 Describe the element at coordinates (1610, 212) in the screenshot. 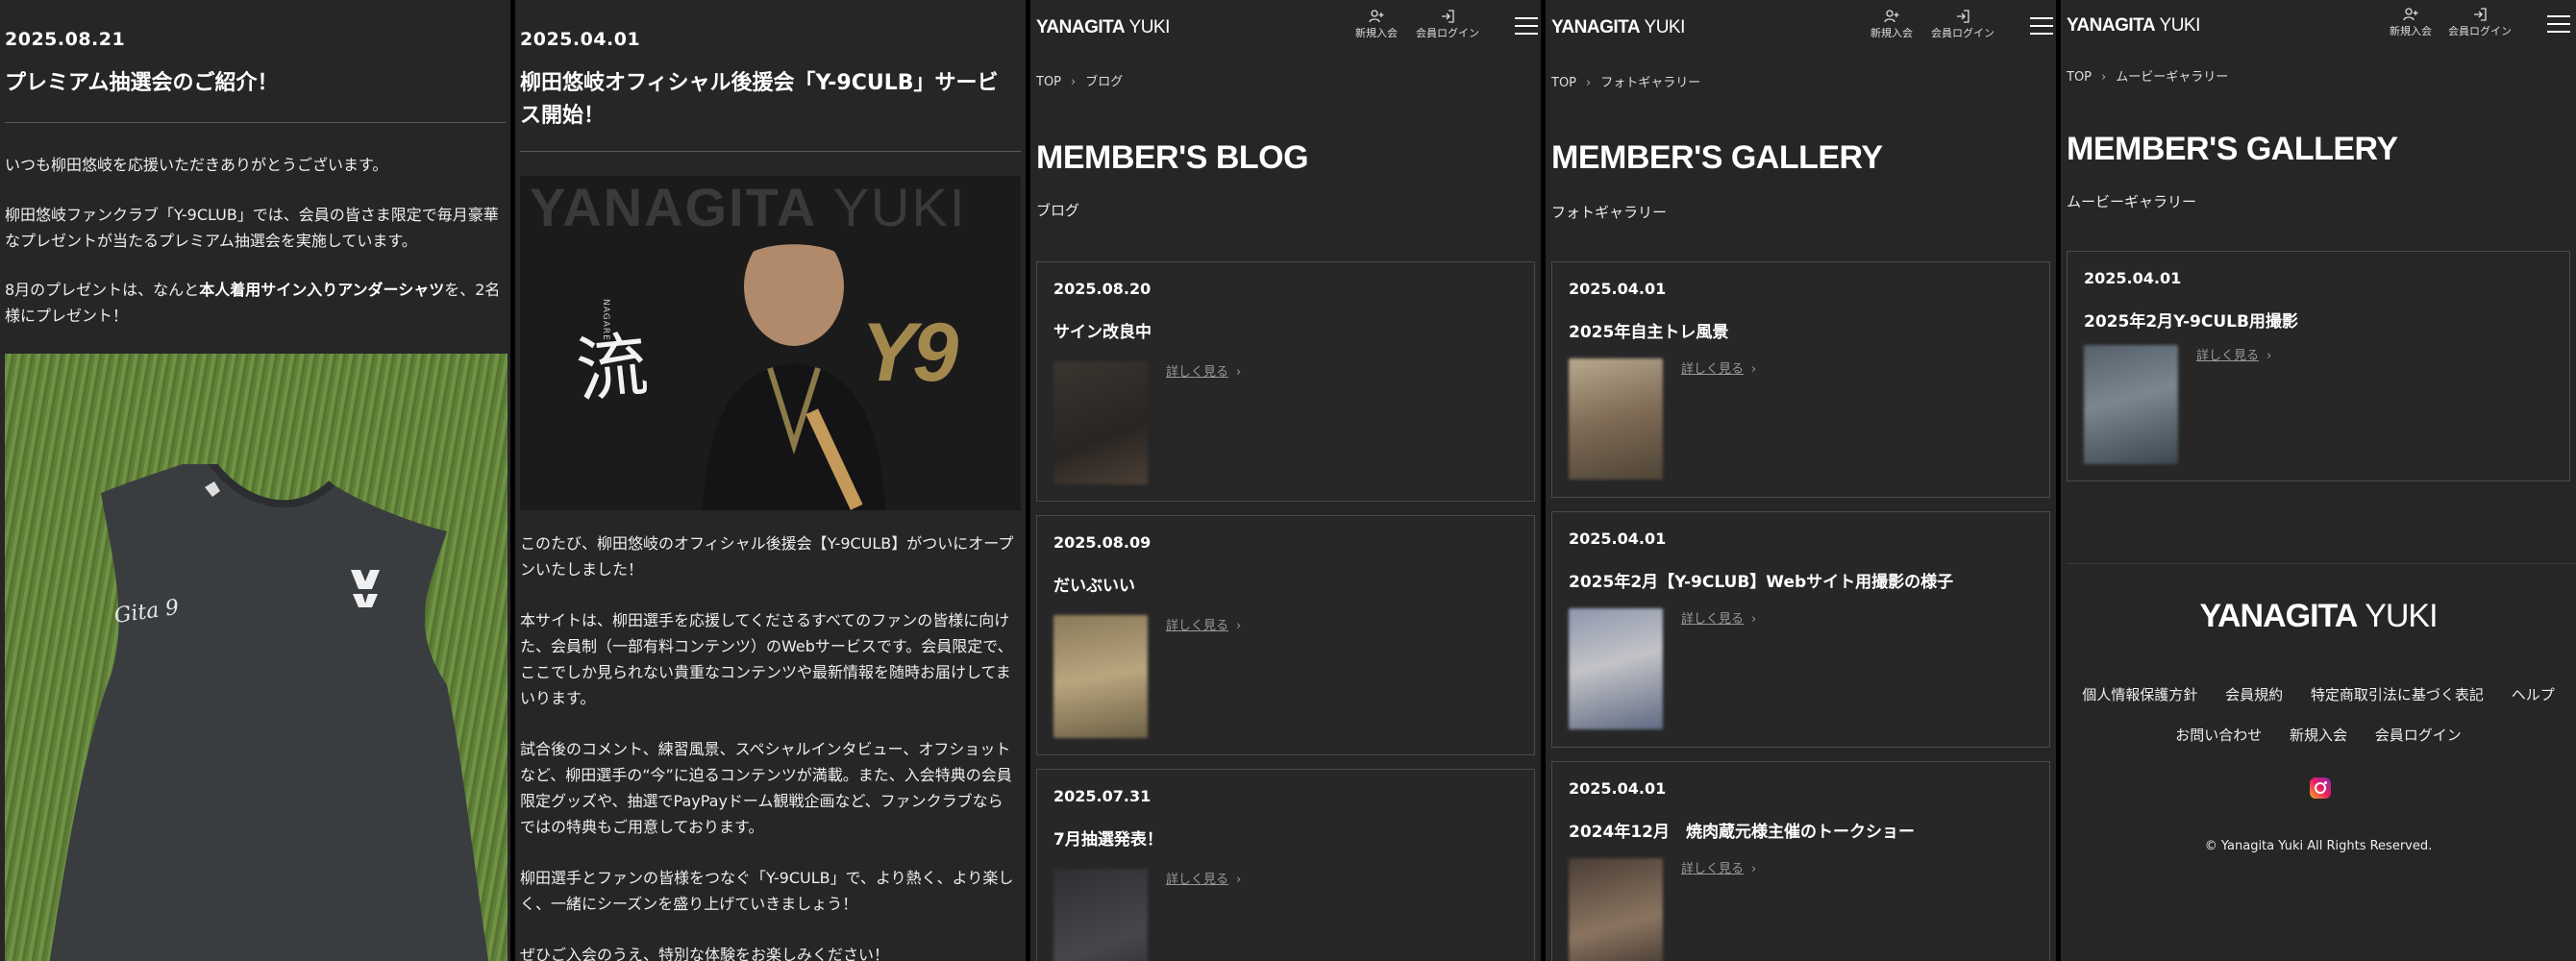

I see `page-subtitle: フォトギャラリー` at that location.